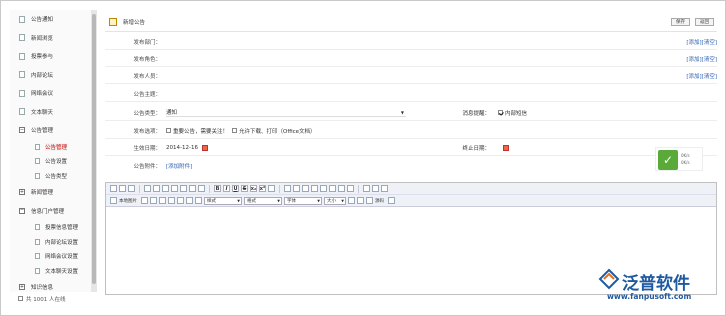 The width and height of the screenshot is (726, 316). I want to click on start-date-label: 生效日期：, so click(147, 148).